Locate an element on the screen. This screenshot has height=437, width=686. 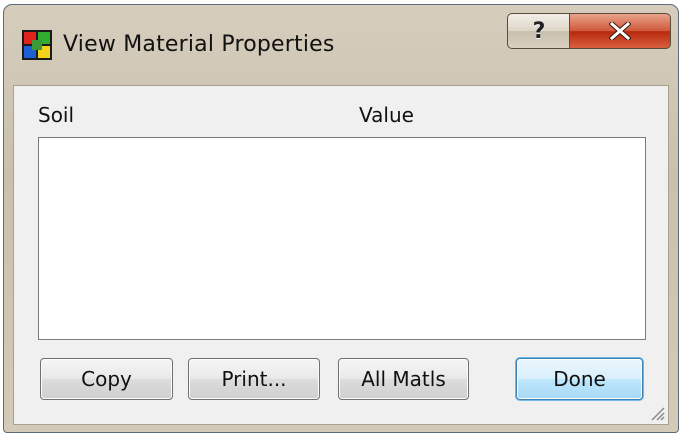
program-icon is located at coordinates (37, 45).